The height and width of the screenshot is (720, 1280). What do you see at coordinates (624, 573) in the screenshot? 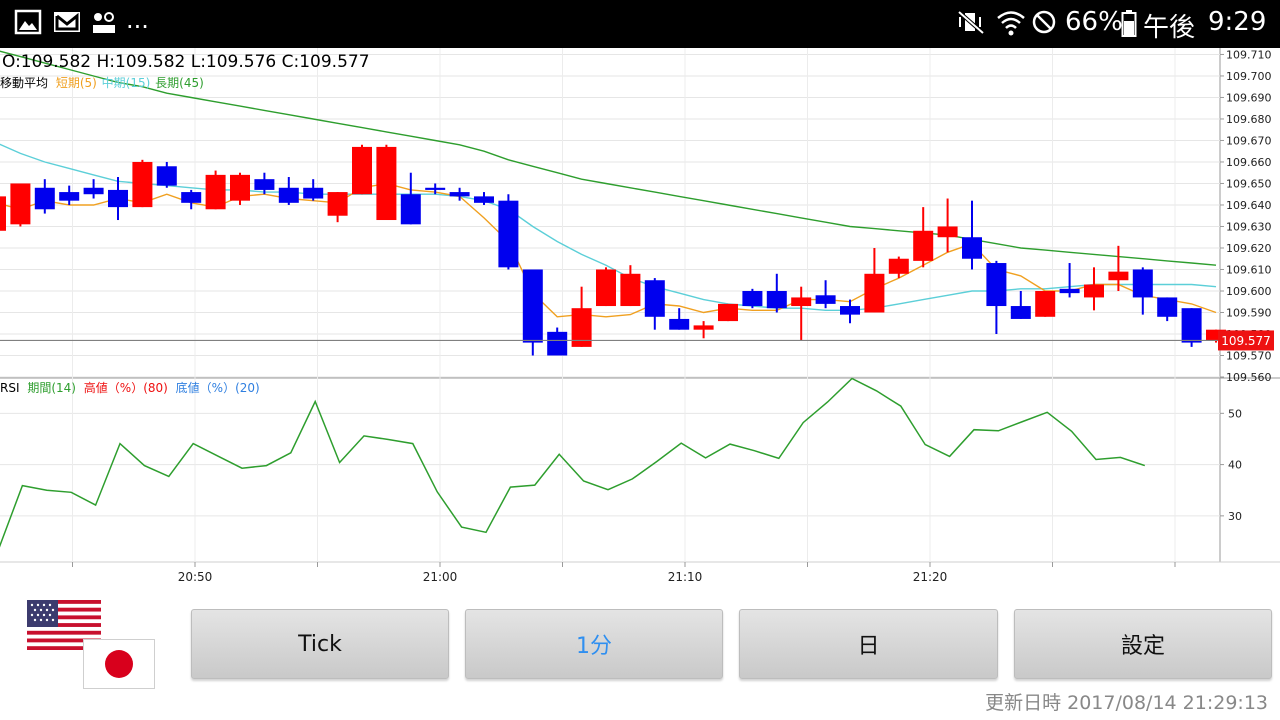
I see `time-axis: 20:50 21:00 21:10 21:20` at bounding box center [624, 573].